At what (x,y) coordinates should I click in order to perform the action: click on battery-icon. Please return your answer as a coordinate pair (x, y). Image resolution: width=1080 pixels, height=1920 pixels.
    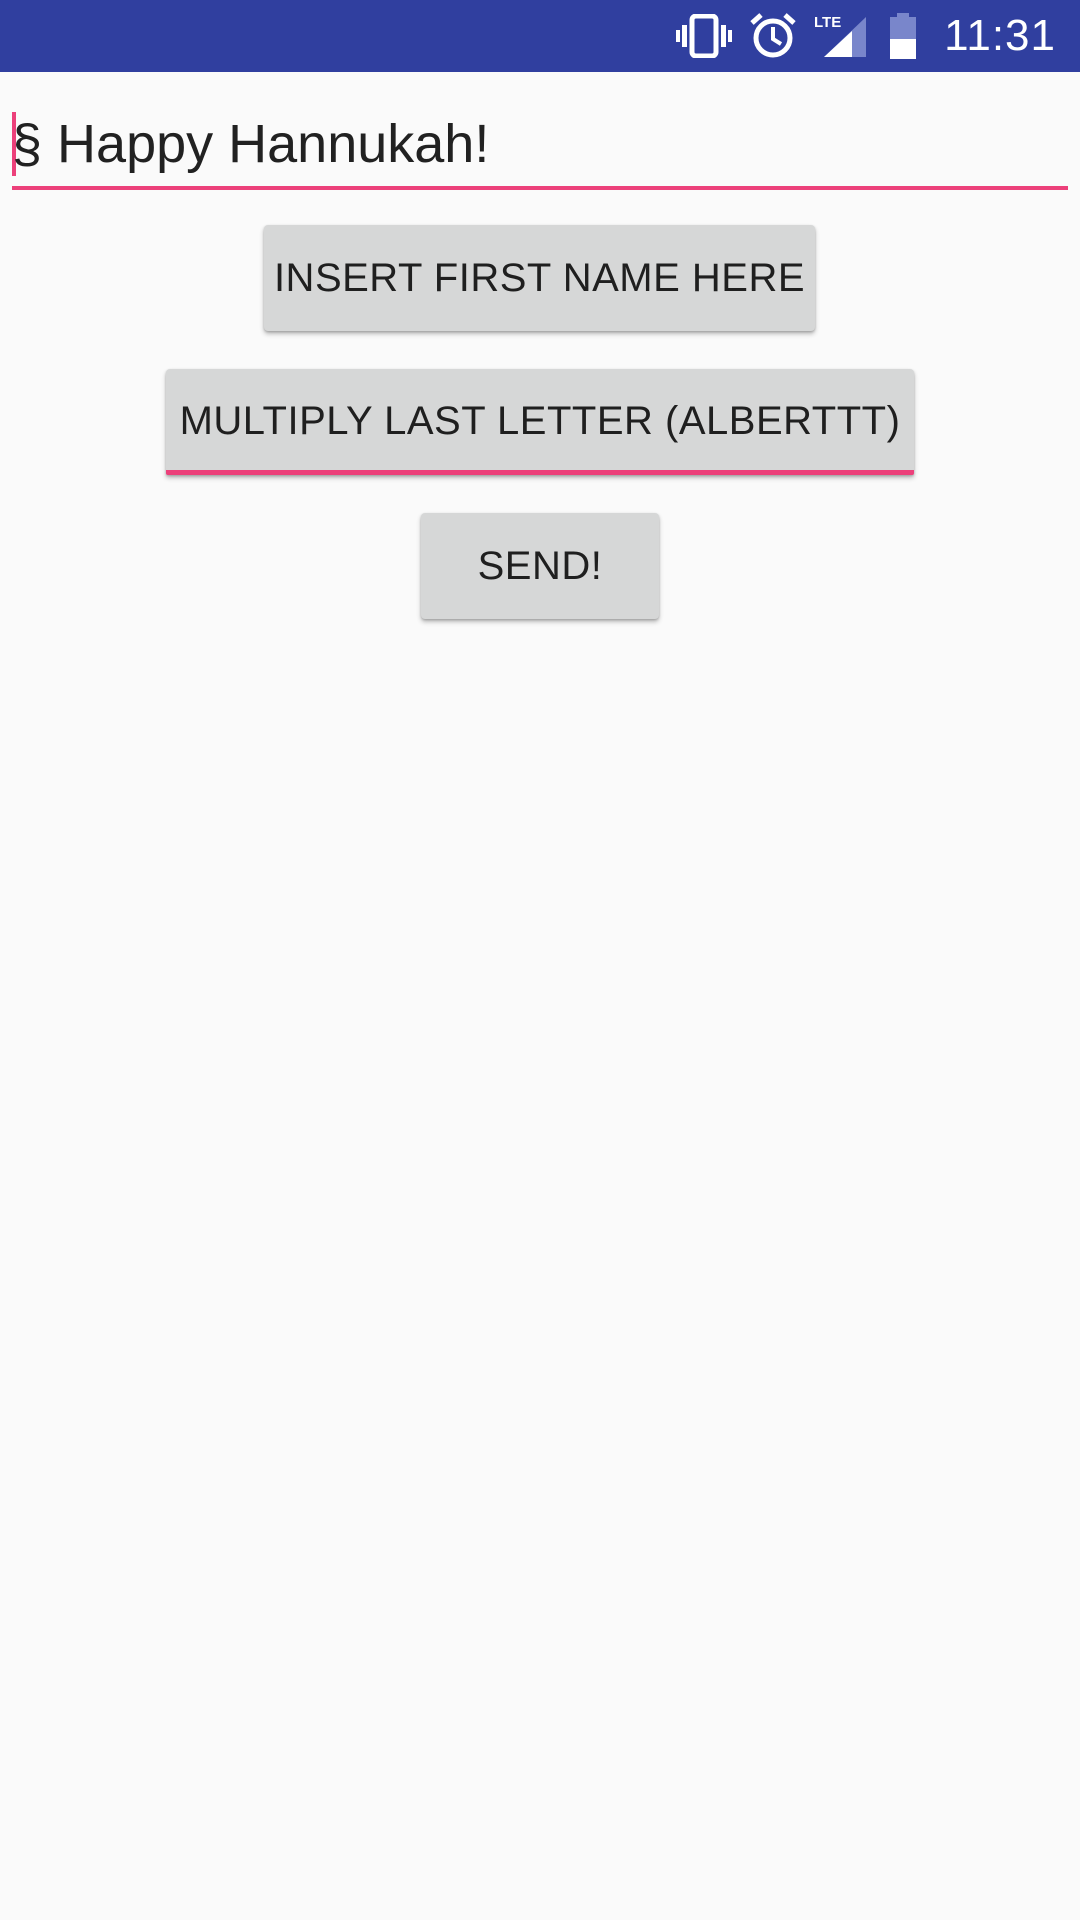
    Looking at the image, I should click on (903, 36).